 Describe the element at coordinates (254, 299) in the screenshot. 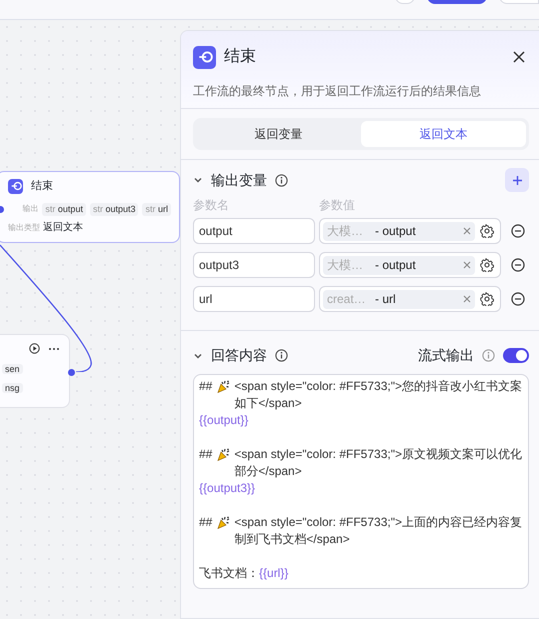

I see `name-field: url` at that location.